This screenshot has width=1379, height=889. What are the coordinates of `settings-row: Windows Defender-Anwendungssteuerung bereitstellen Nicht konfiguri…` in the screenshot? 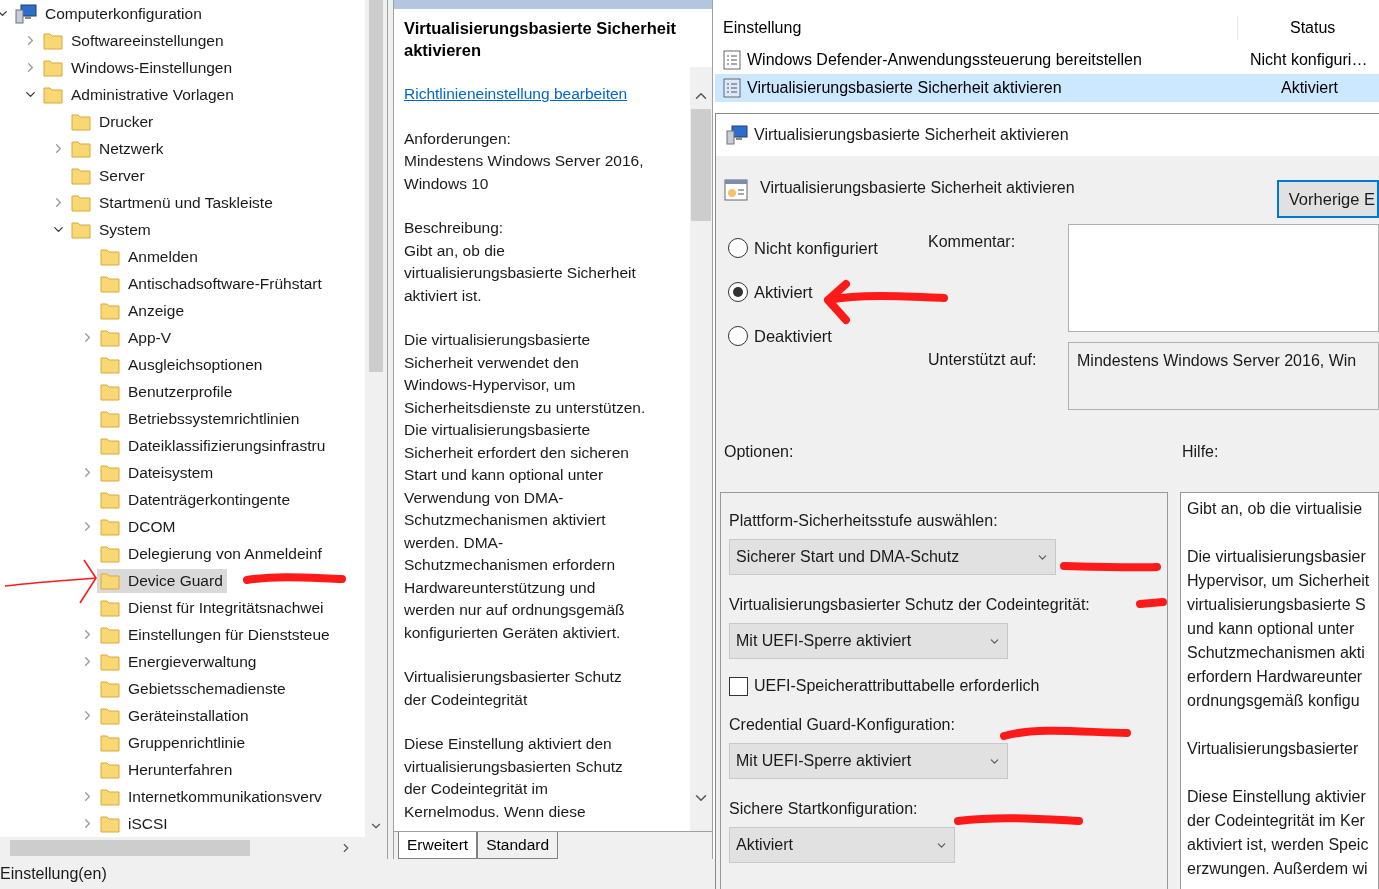 It's located at (1047, 60).